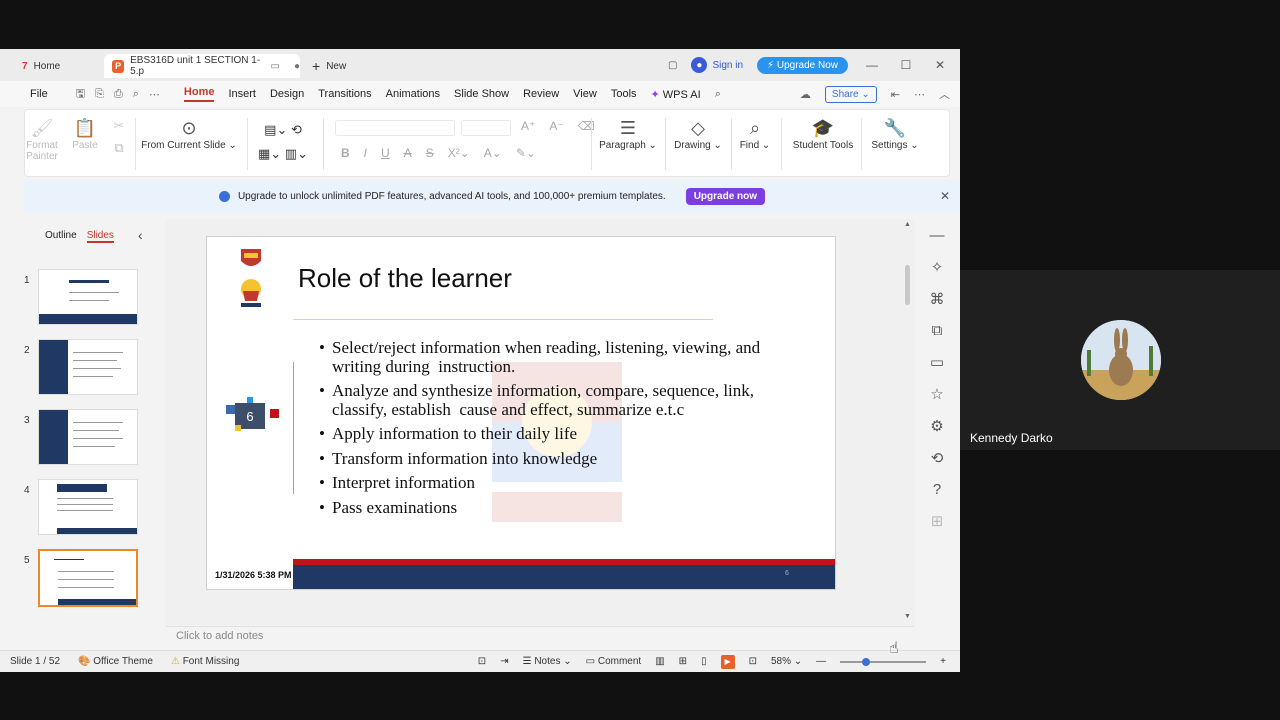 The width and height of the screenshot is (1280, 720). I want to click on minimize-icon: —, so click(872, 65).